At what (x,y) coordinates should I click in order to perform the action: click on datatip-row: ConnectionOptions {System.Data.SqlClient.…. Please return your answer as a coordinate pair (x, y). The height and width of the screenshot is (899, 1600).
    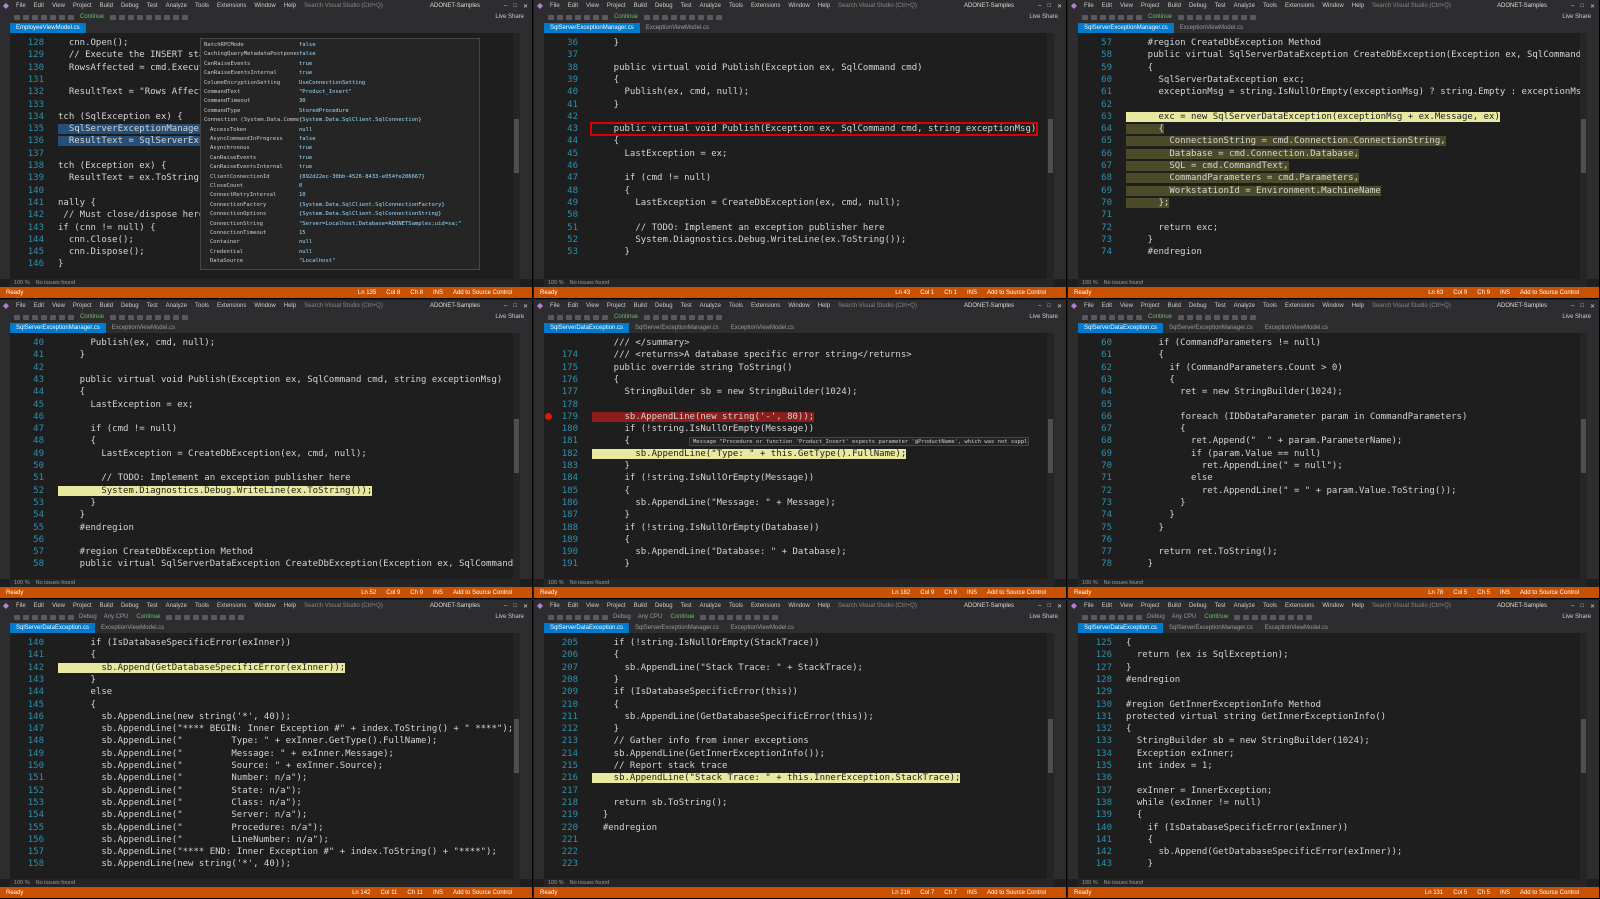
    Looking at the image, I should click on (340, 214).